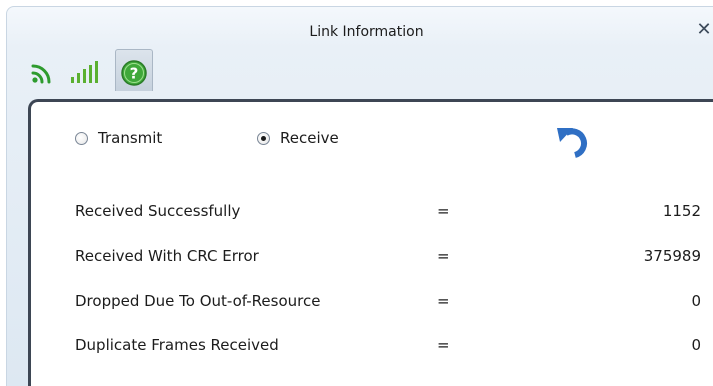 The image size is (713, 386). Describe the element at coordinates (130, 138) in the screenshot. I see `transmit-label: Transmit` at that location.